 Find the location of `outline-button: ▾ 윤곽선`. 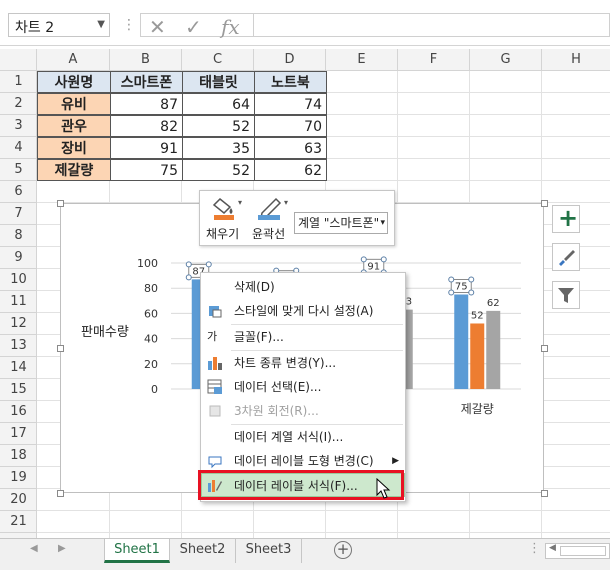

outline-button: ▾ 윤곽선 is located at coordinates (274, 220).